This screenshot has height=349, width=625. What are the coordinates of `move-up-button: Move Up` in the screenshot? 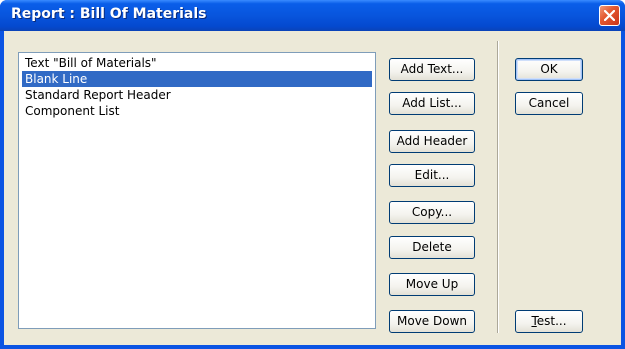 It's located at (432, 284).